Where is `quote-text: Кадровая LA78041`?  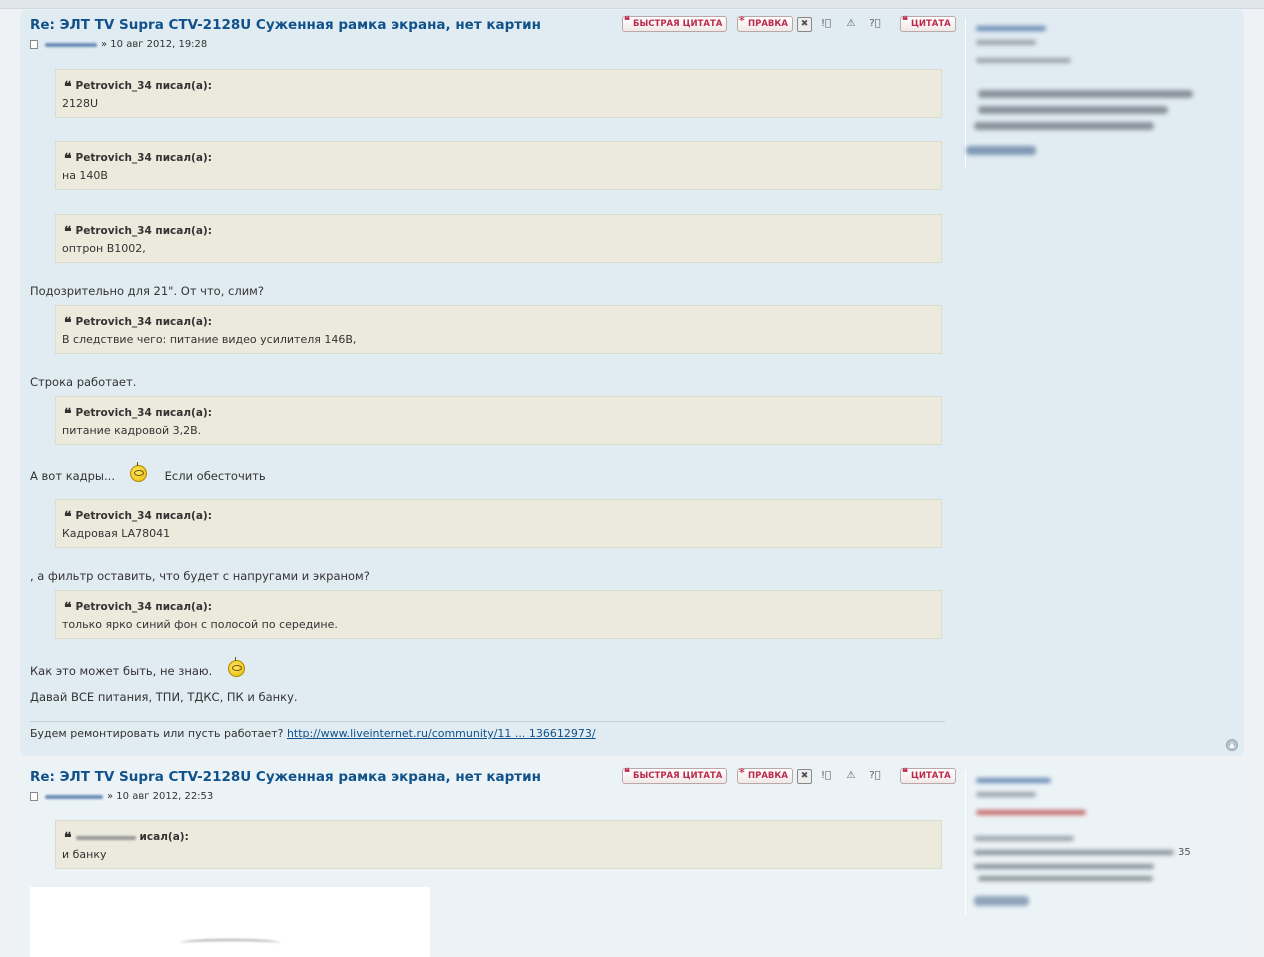 quote-text: Кадровая LA78041 is located at coordinates (116, 533).